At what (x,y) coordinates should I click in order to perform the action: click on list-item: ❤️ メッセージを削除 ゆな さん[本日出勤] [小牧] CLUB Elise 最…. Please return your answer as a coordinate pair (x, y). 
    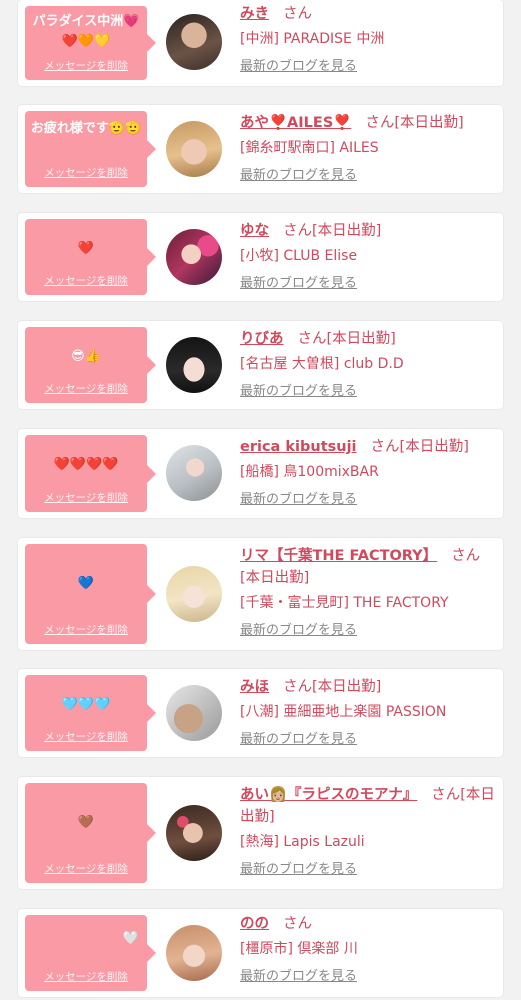
    Looking at the image, I should click on (260, 257).